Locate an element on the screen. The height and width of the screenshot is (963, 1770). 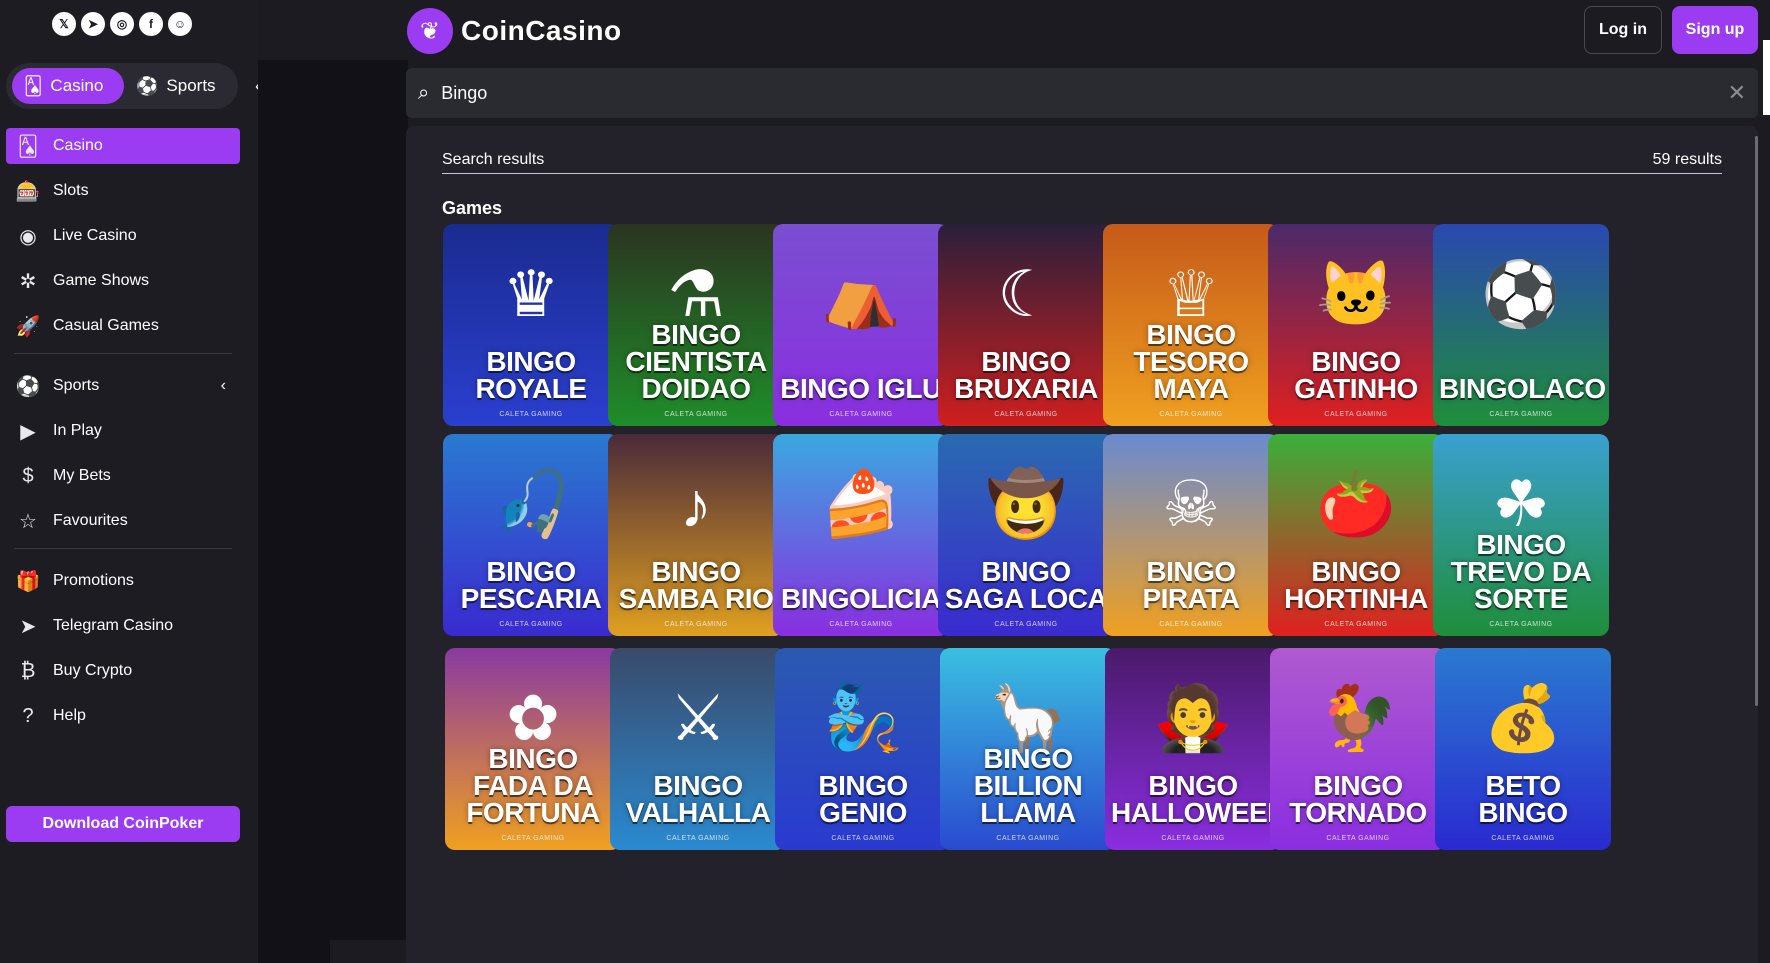
game-artwork: 🎣 is located at coordinates (531, 504).